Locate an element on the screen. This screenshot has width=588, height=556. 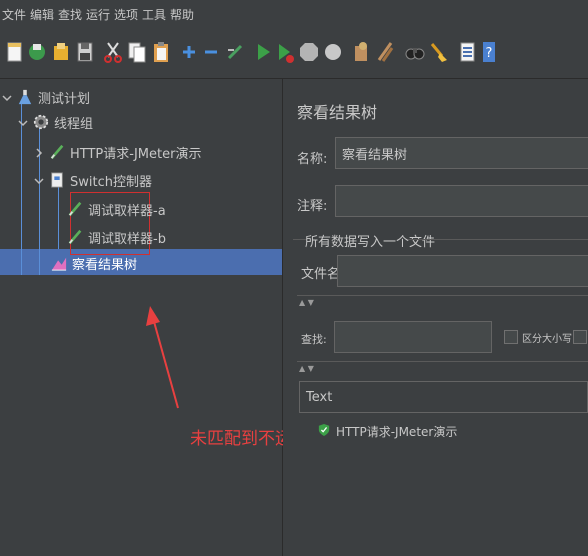
result-item-http-request: HTTP请求-JMeter演示 is located at coordinates (387, 431).